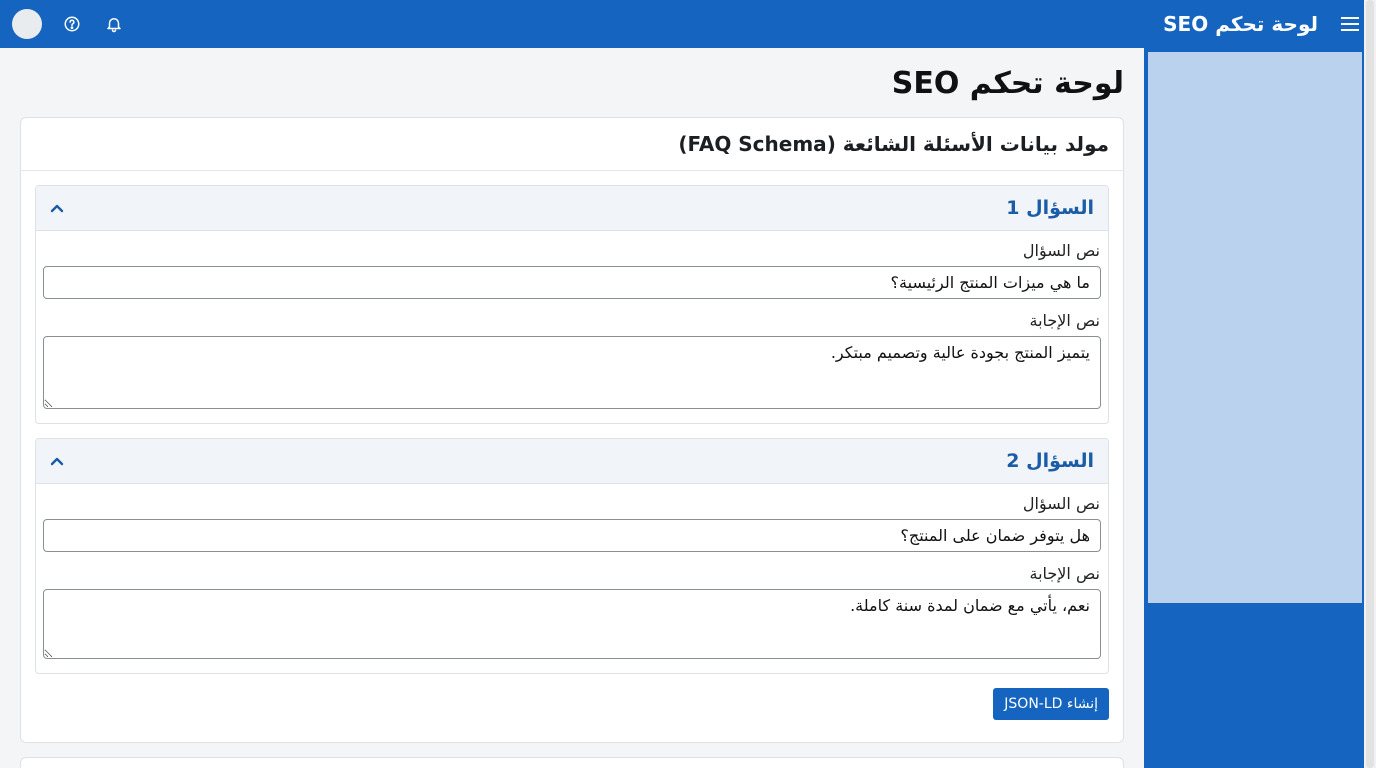 This screenshot has height=768, width=1376. Describe the element at coordinates (572, 704) in the screenshot. I see `card-actions: إنشاء JSON-LD` at that location.